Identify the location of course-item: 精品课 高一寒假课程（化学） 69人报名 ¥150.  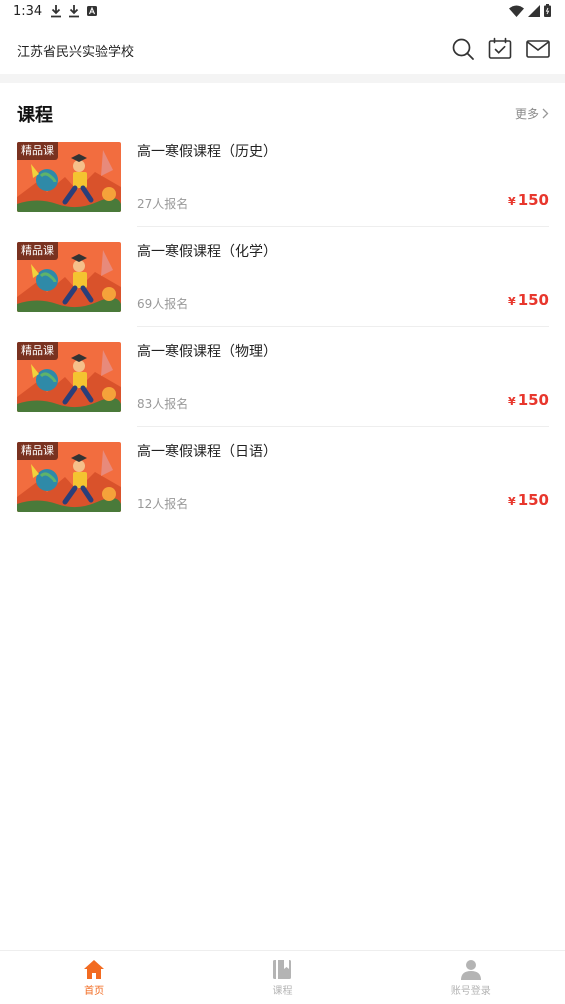
(282, 291).